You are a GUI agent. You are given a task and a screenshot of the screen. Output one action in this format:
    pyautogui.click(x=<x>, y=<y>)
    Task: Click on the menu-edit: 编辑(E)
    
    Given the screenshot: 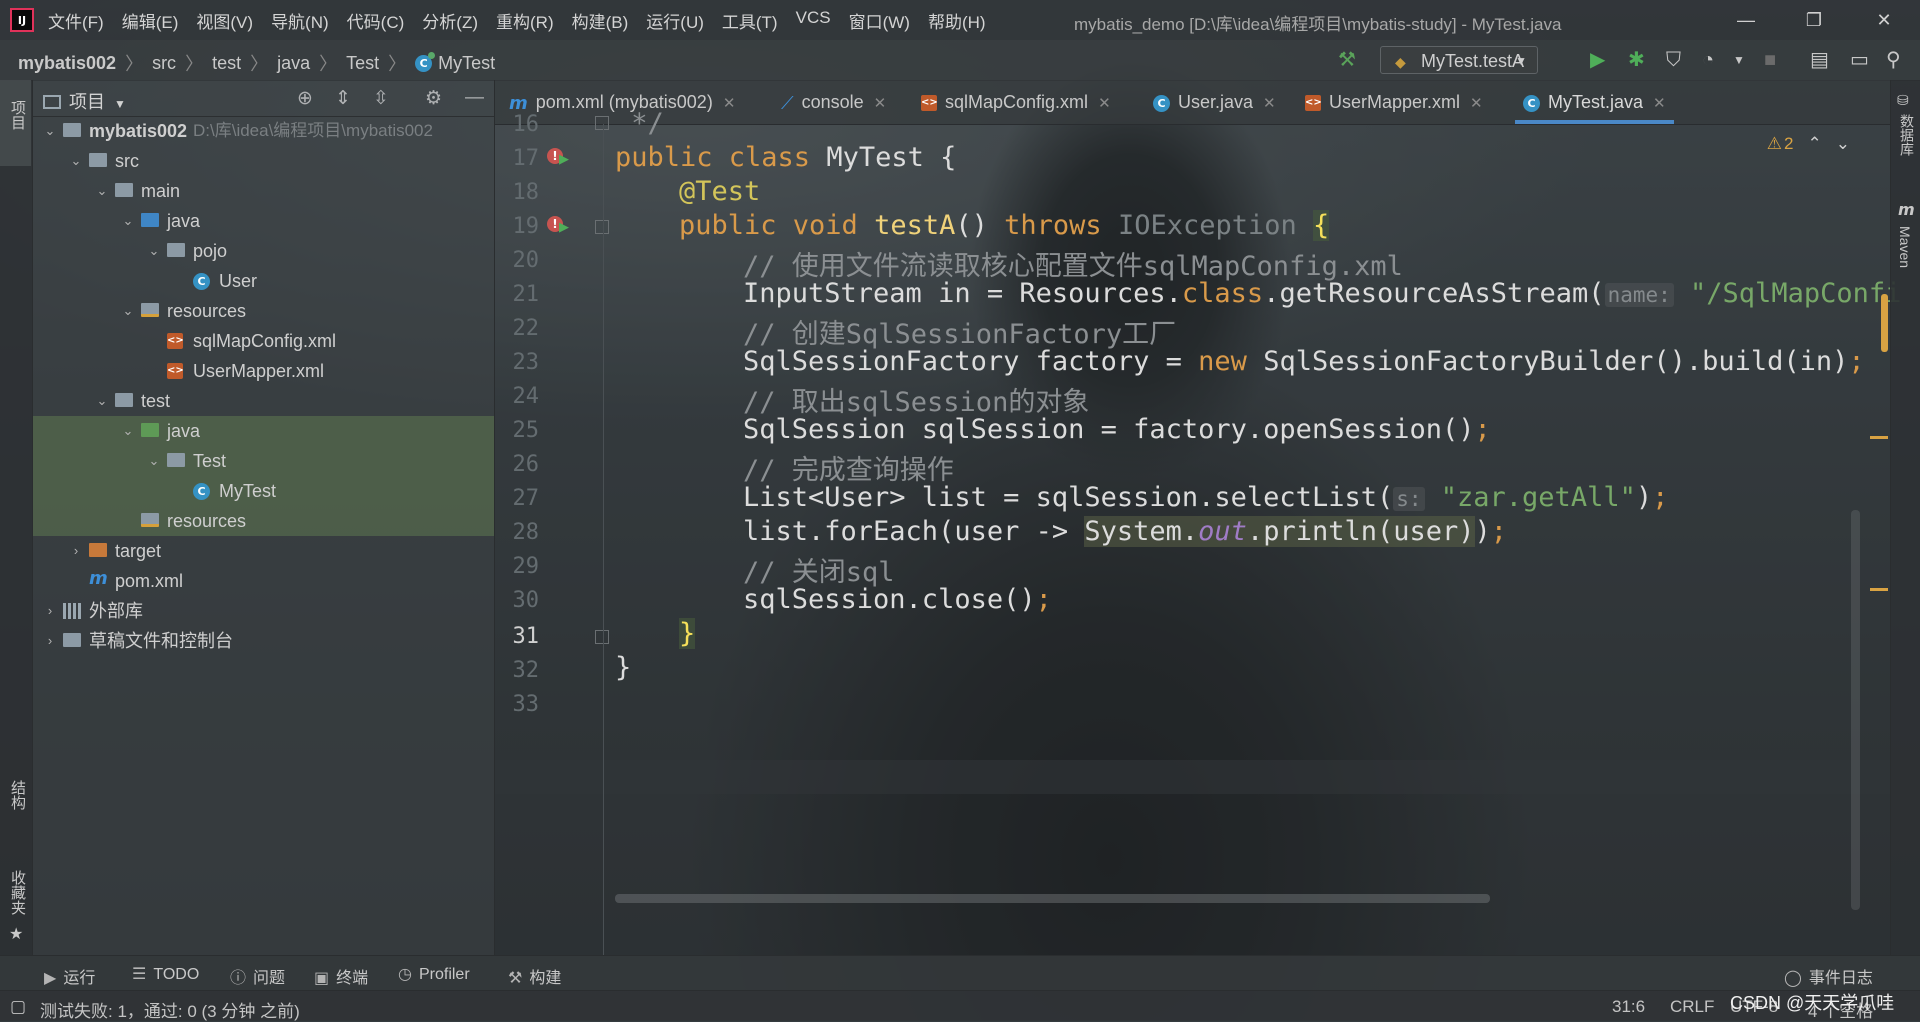 What is the action you would take?
    pyautogui.click(x=150, y=20)
    